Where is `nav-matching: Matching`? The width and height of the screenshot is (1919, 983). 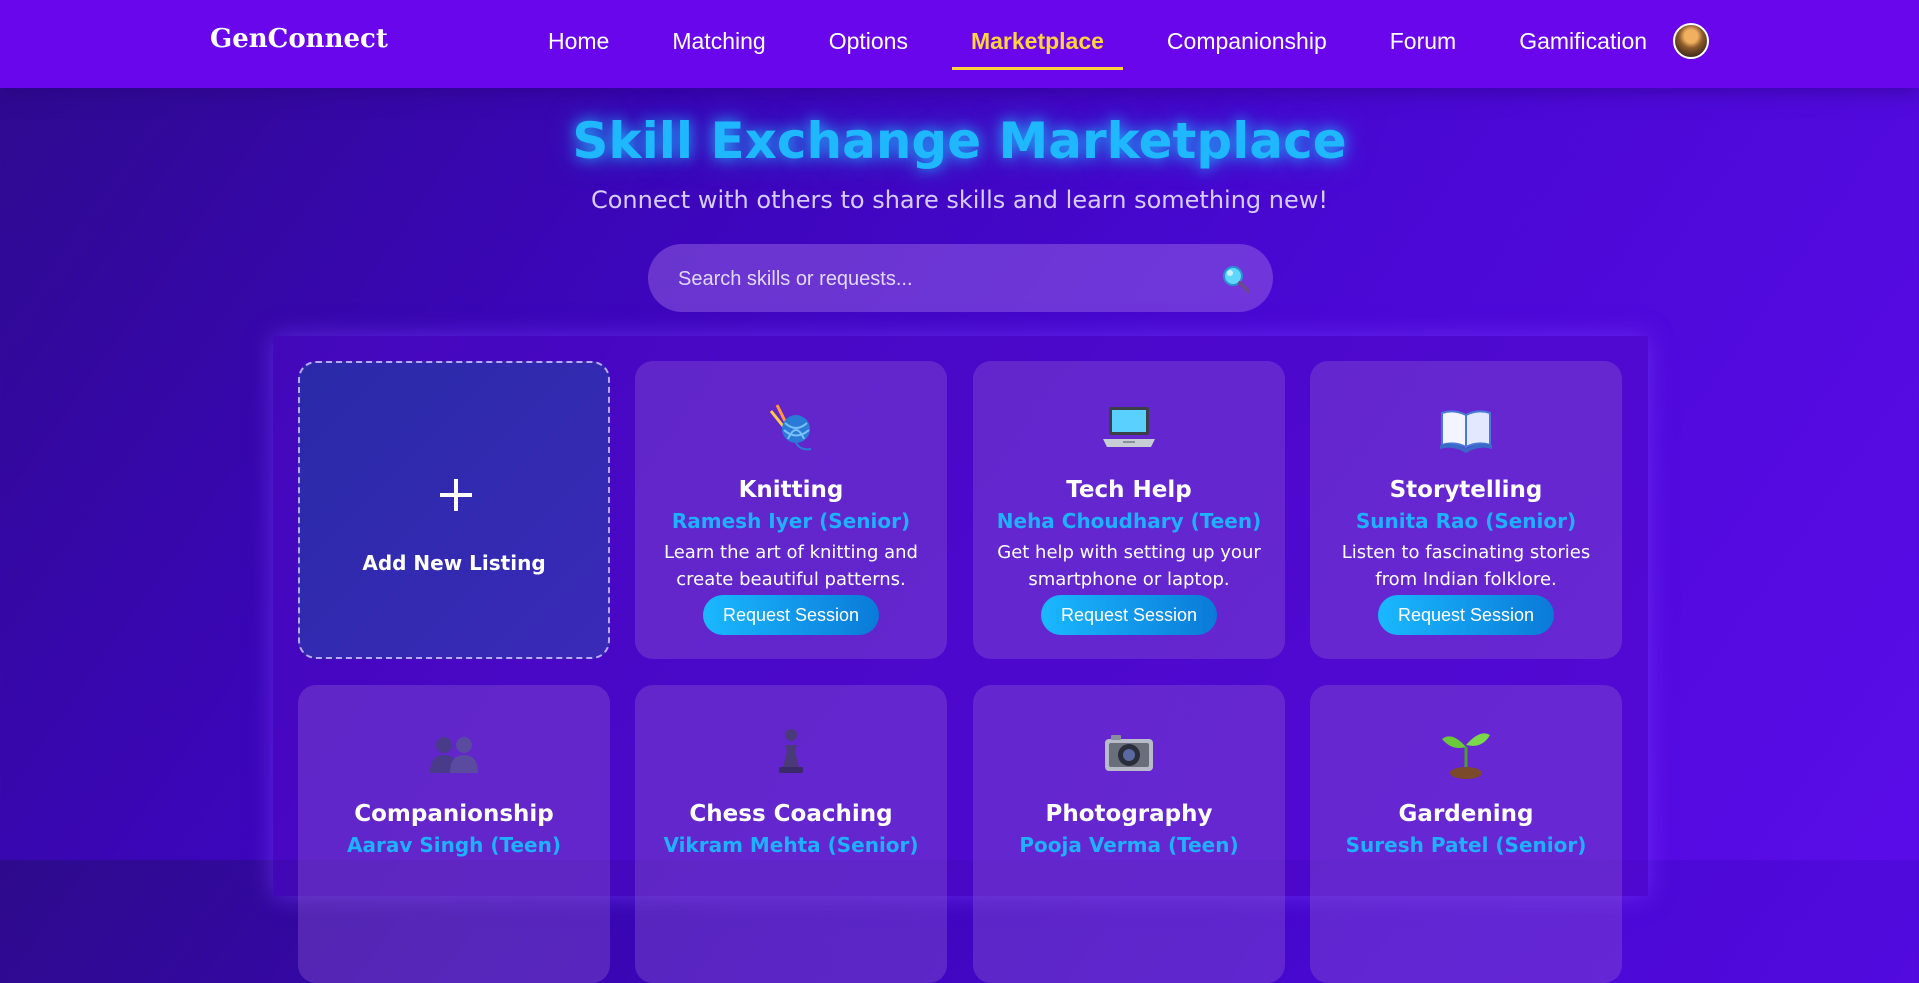
nav-matching: Matching is located at coordinates (718, 44).